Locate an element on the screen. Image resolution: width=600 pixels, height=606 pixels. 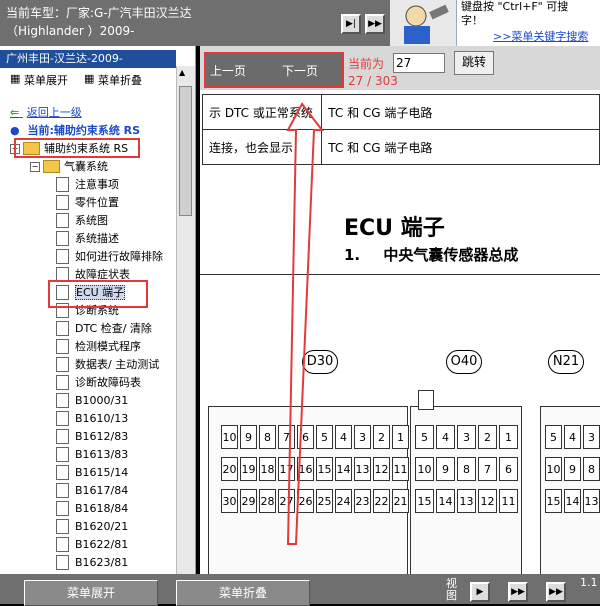
sidebar-item: B1610/13 is located at coordinates (92, 419).